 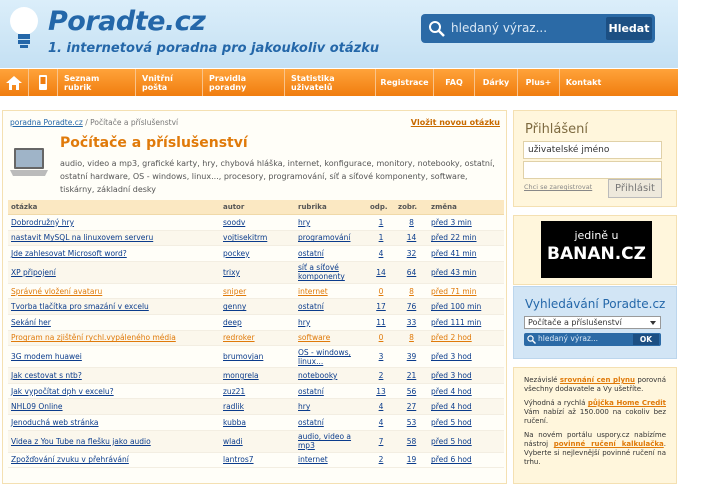 I want to click on category-link: internet, so click(x=313, y=291).